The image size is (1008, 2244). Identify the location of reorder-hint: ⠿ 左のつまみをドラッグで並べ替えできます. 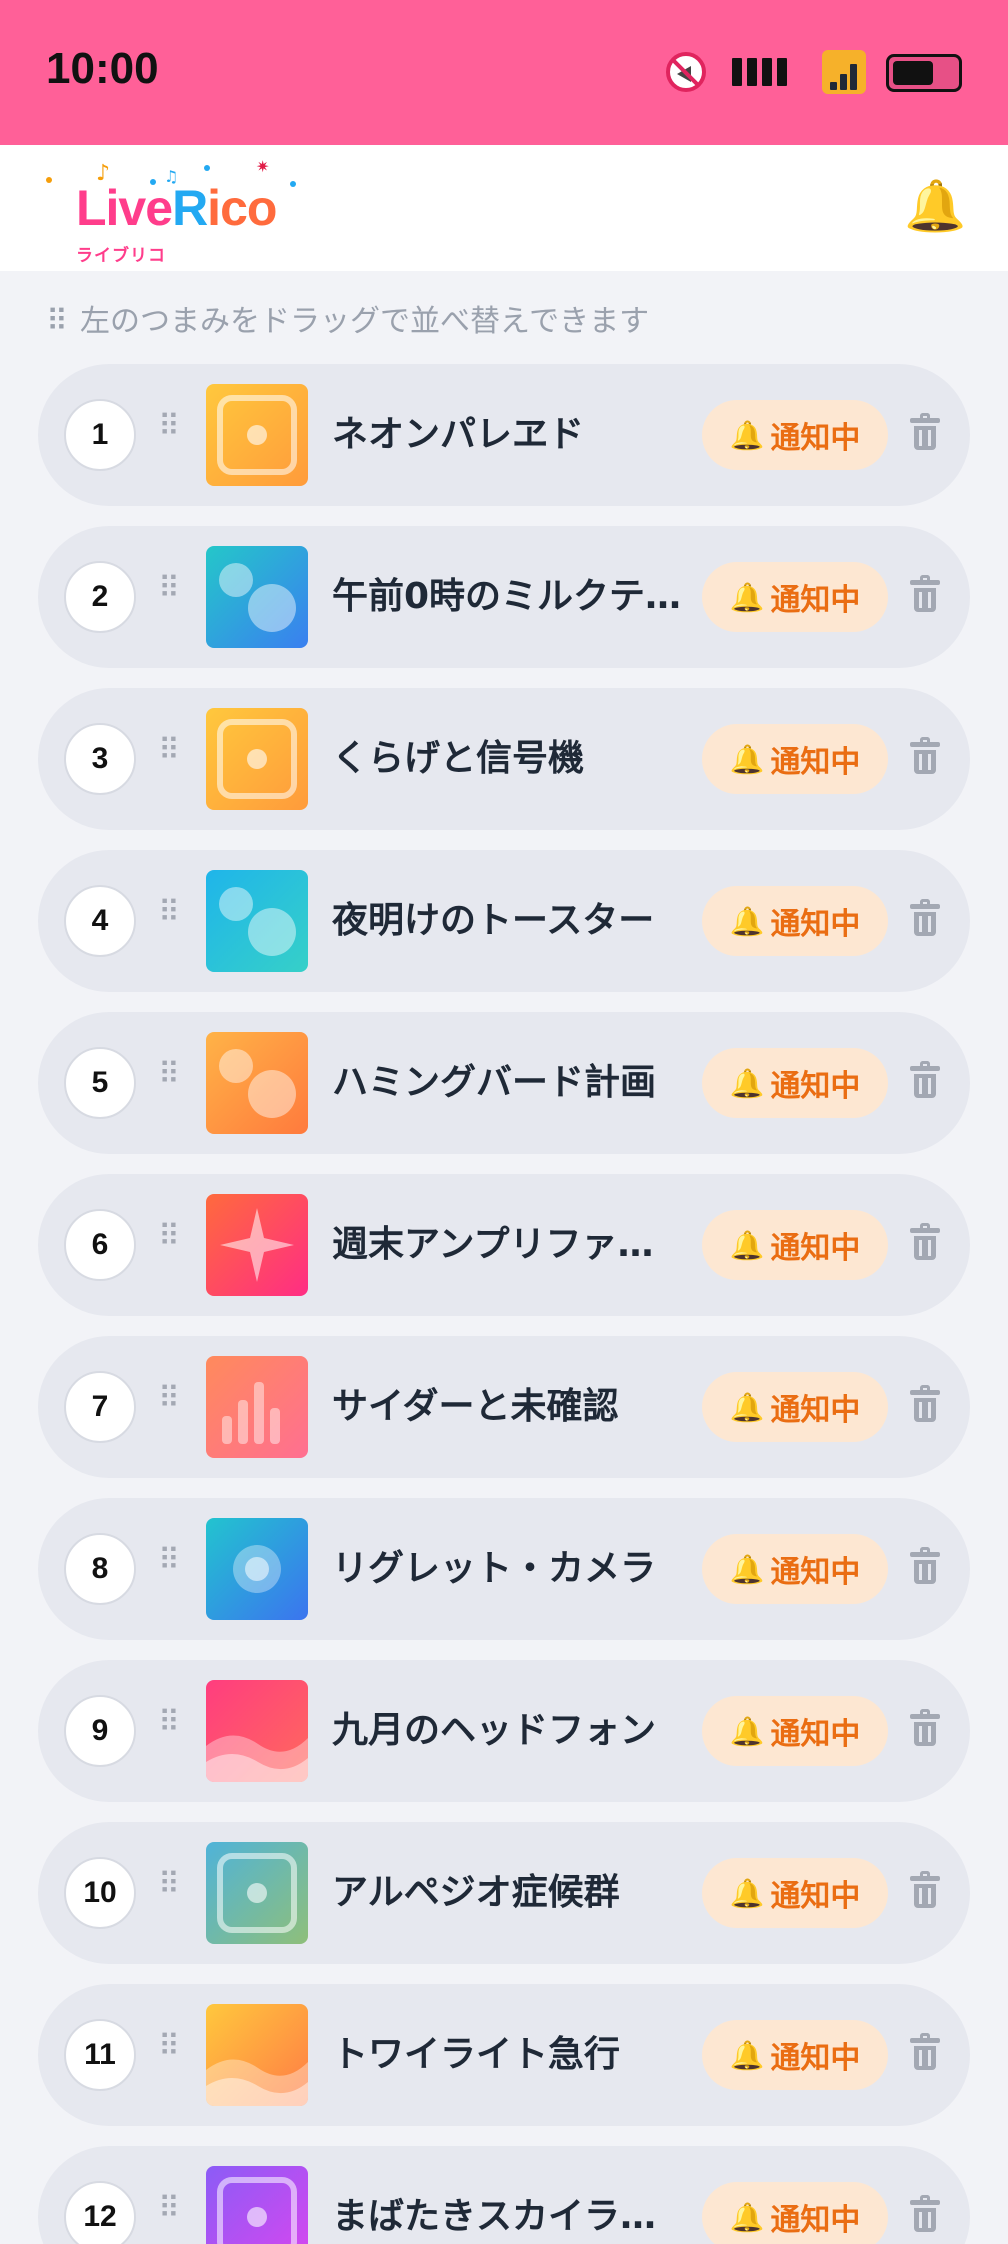
(347, 318).